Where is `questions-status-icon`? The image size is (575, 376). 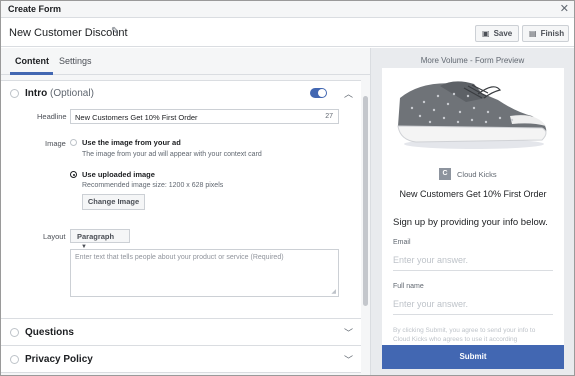
questions-status-icon is located at coordinates (14, 332).